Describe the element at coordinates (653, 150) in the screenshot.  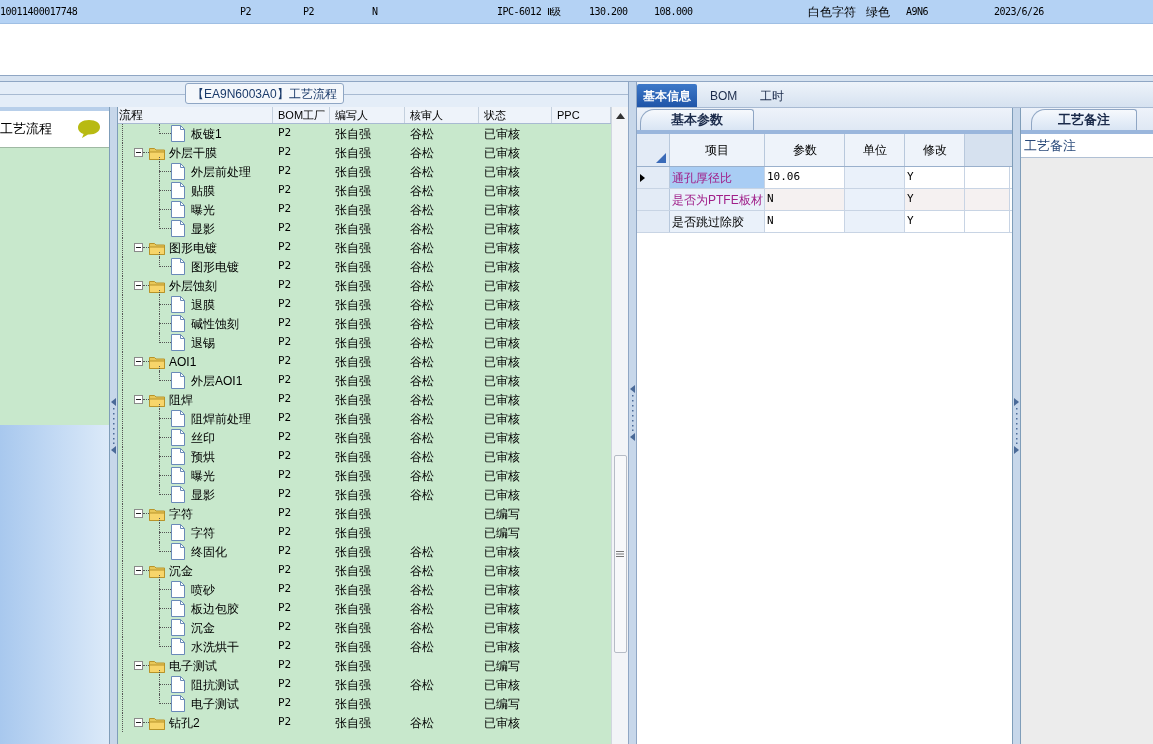
I see `grid-corner` at that location.